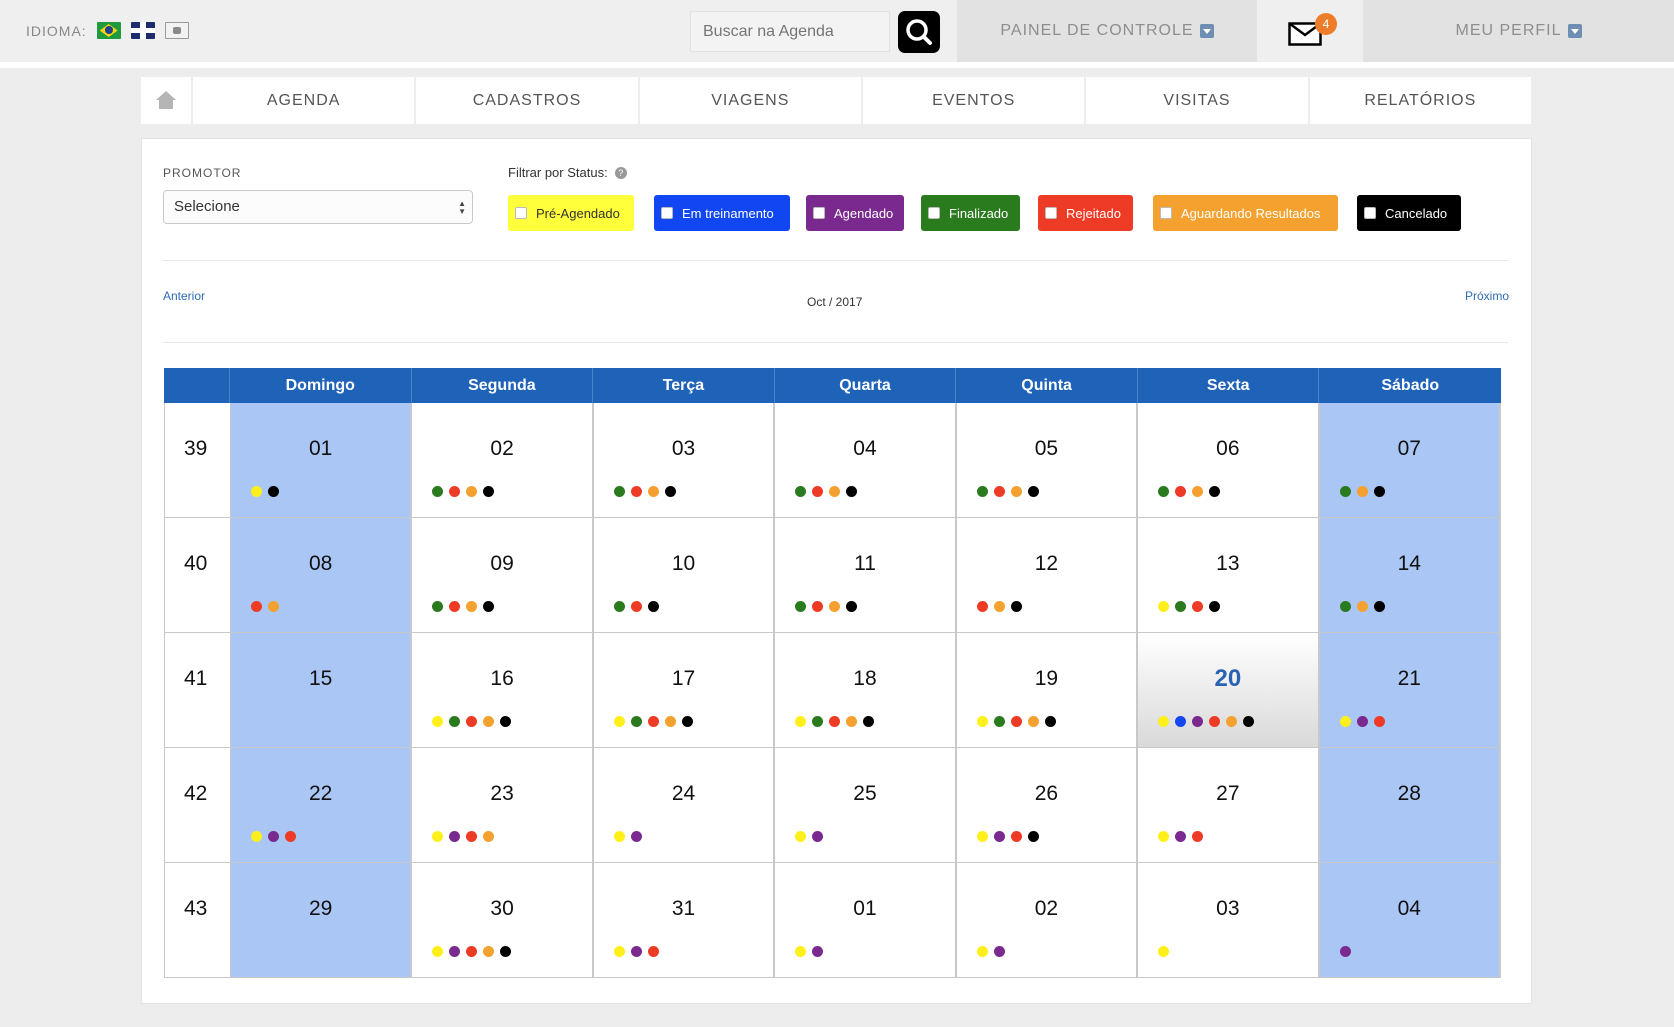 This screenshot has height=1027, width=1674. Describe the element at coordinates (1229, 690) in the screenshot. I see `calendar-day-cell: 20` at that location.